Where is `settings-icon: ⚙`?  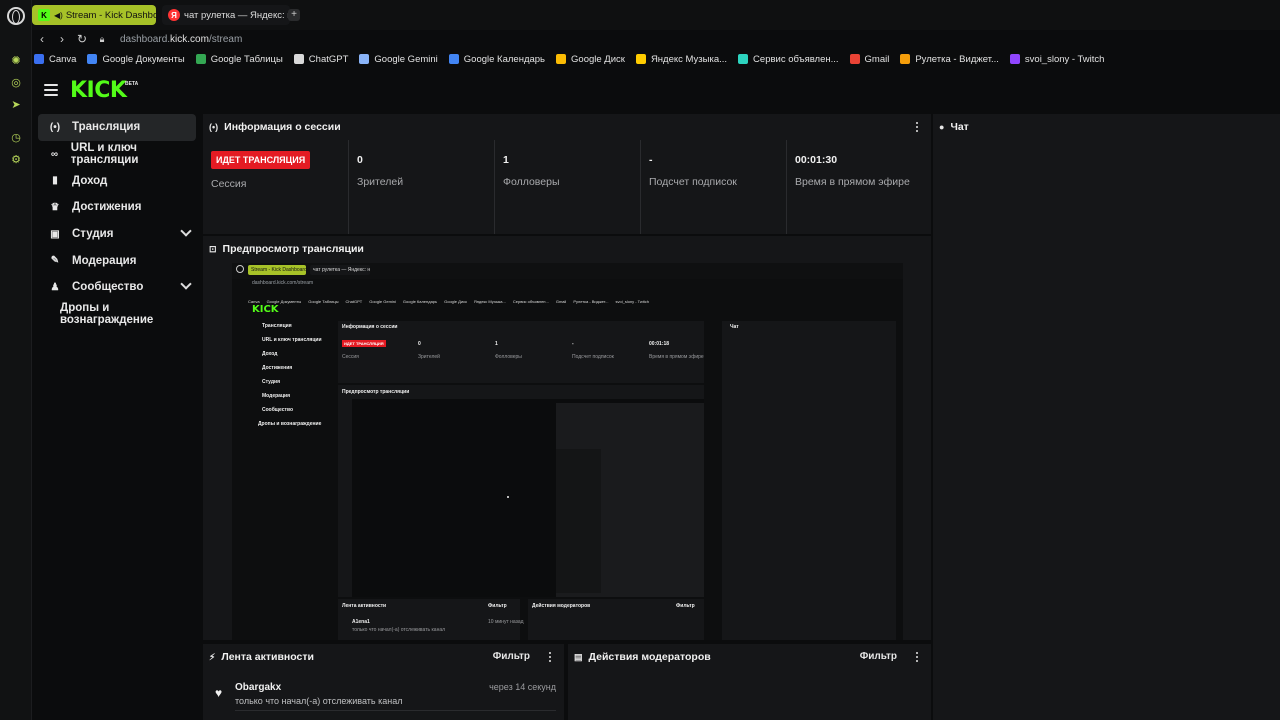
settings-icon: ⚙ is located at coordinates (16, 159).